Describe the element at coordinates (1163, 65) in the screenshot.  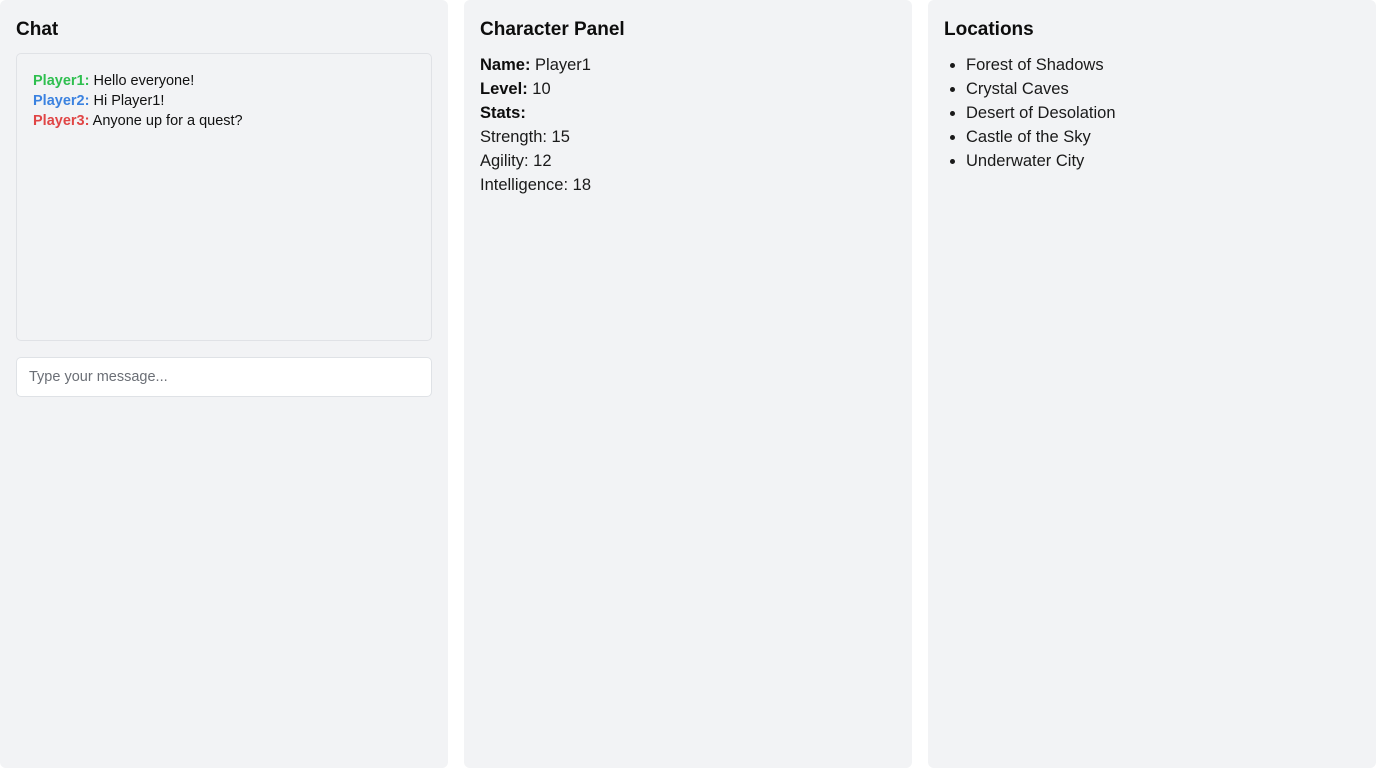
I see `location-item: Forest of Shadows` at that location.